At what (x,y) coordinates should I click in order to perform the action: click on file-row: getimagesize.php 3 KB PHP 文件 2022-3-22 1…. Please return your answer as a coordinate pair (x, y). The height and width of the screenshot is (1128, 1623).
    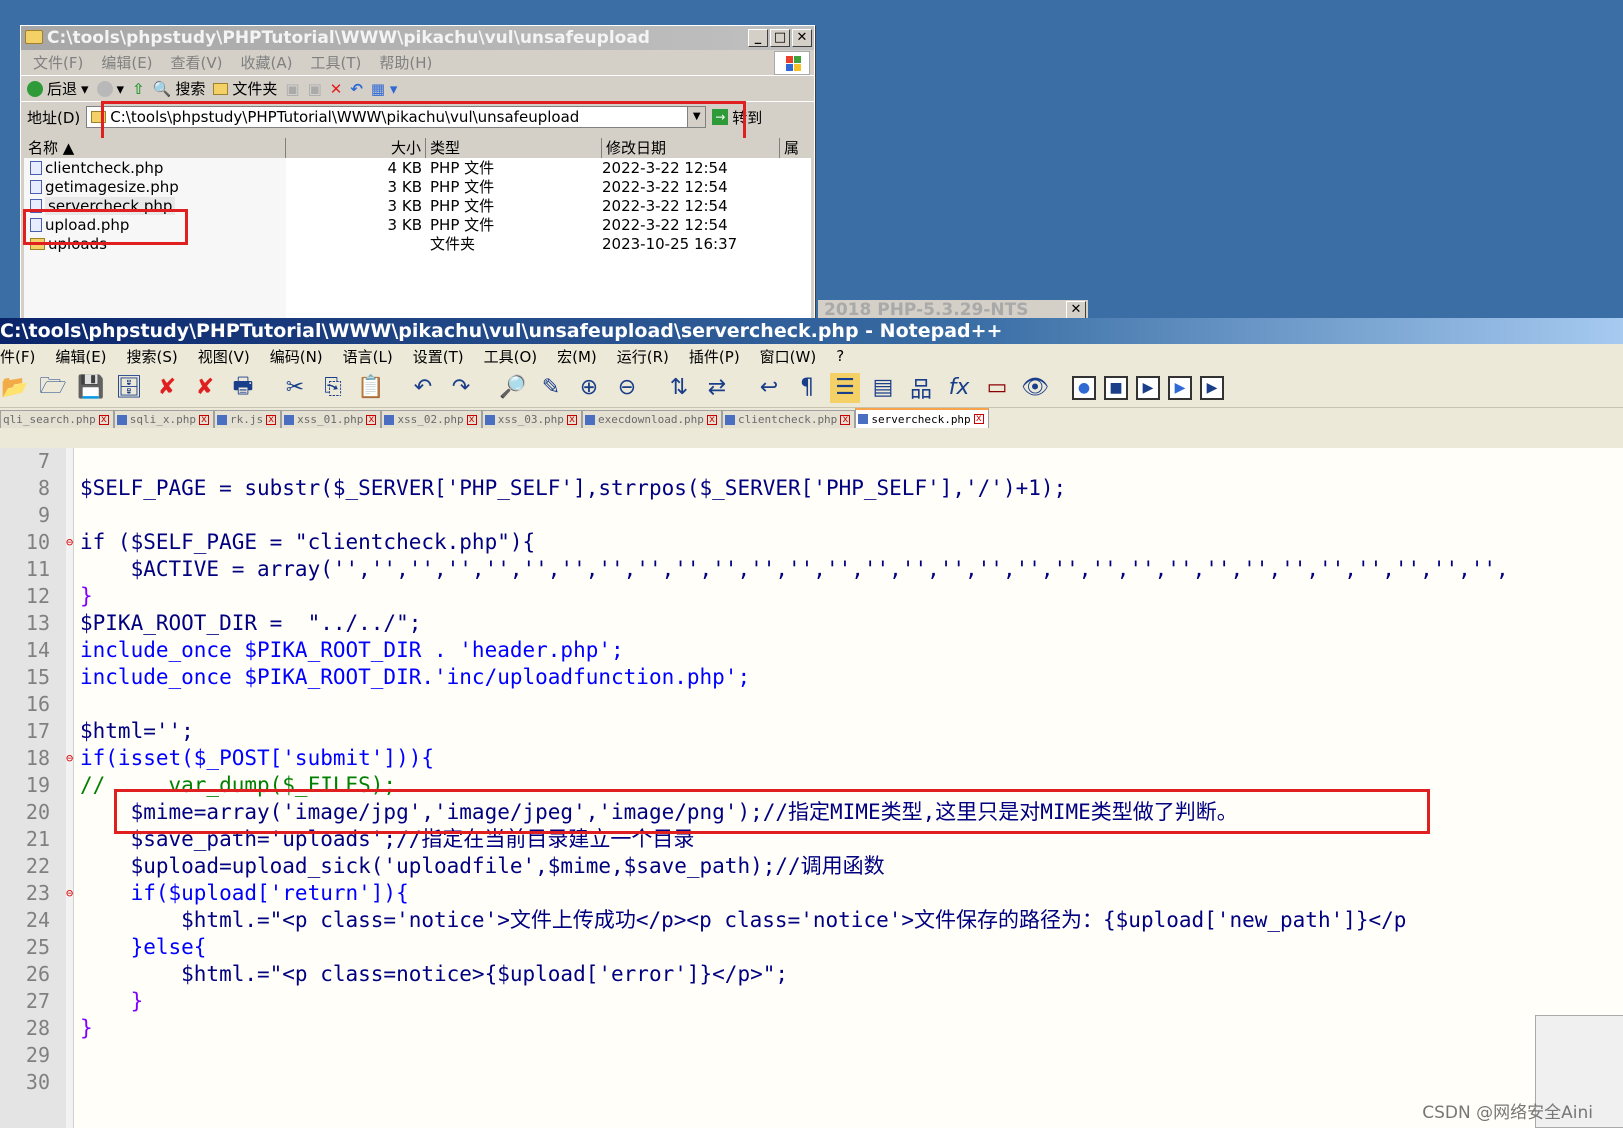
    Looking at the image, I should click on (417, 186).